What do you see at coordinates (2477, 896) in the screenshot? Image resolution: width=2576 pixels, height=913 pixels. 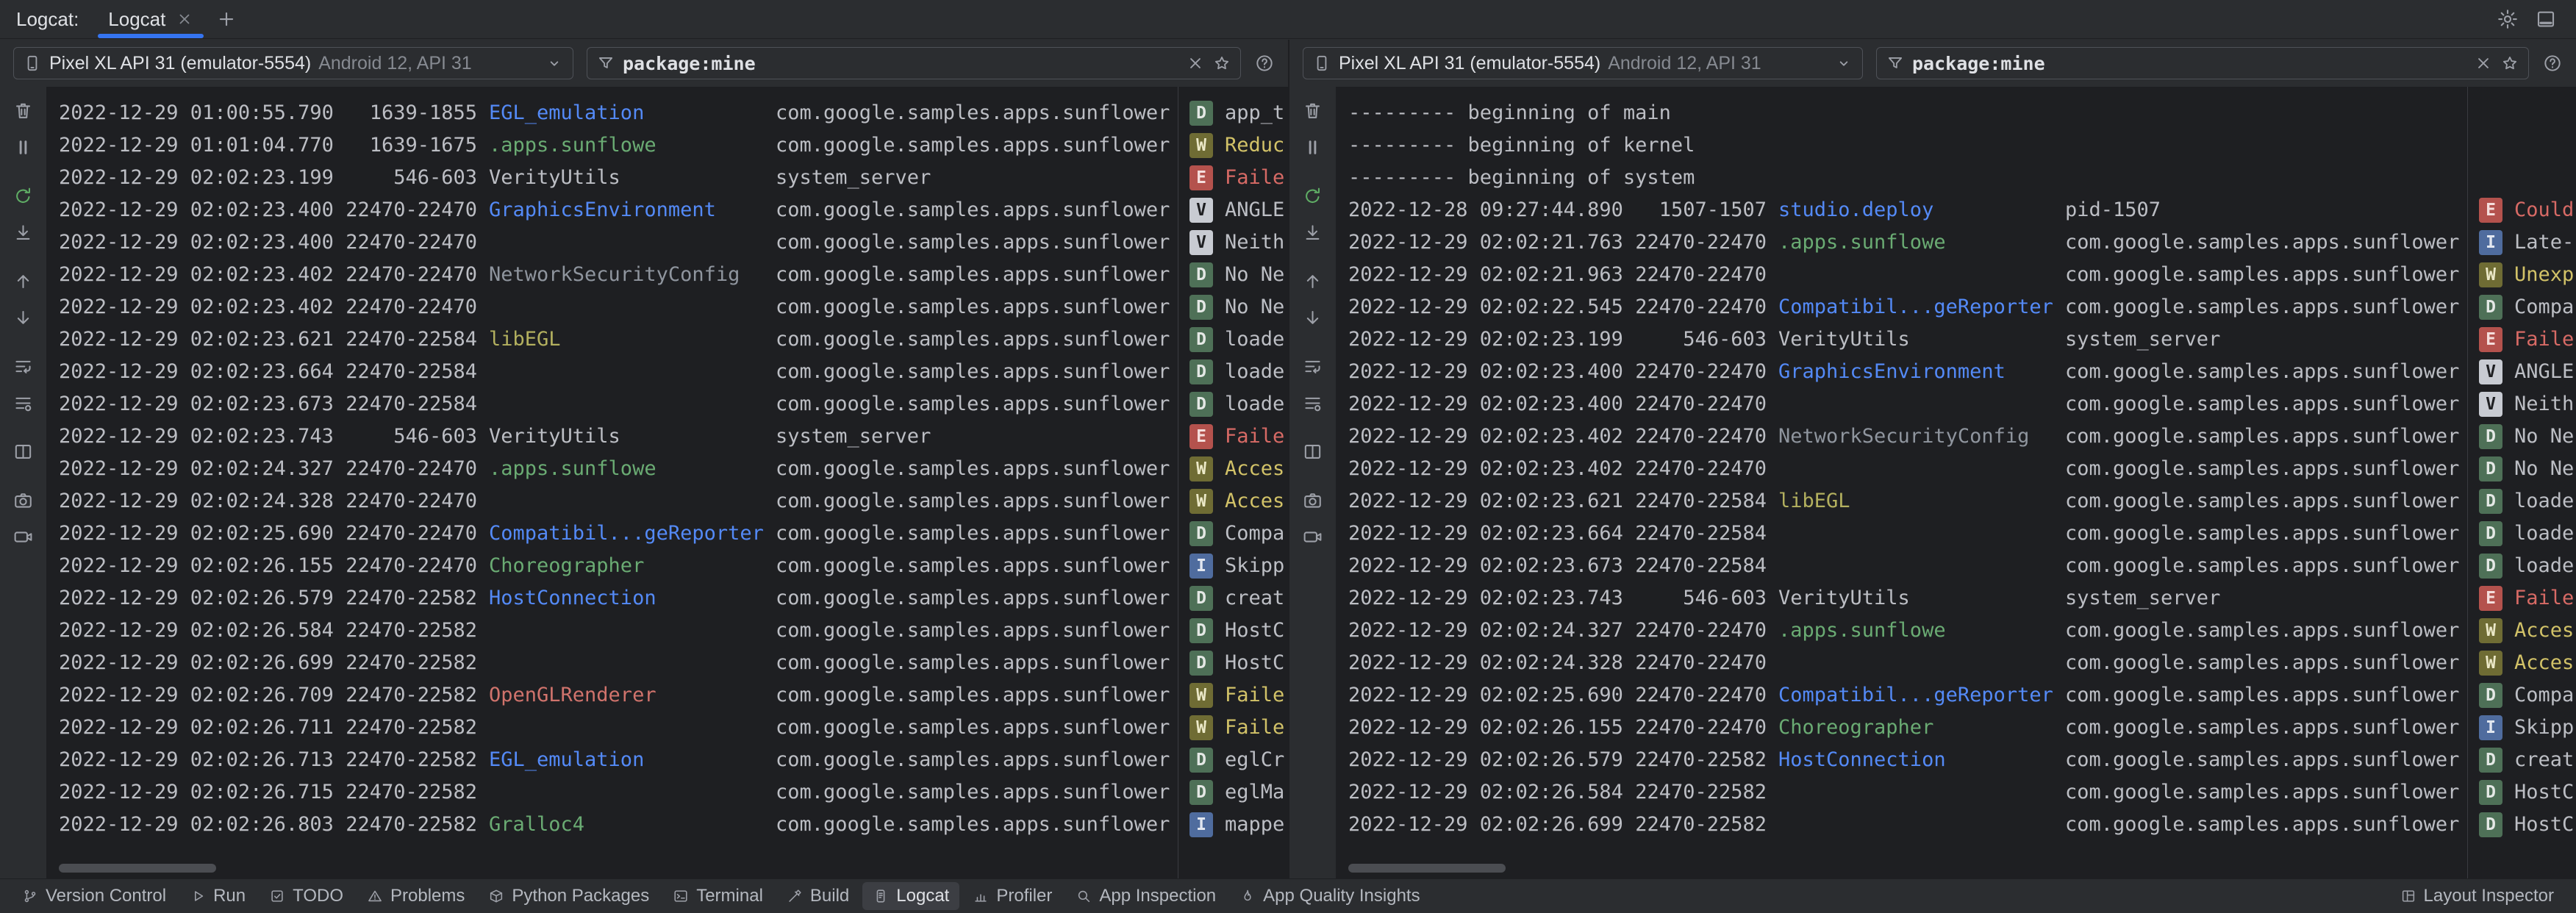 I see `toolwindow-button-layout-inspector: Layout Inspector` at bounding box center [2477, 896].